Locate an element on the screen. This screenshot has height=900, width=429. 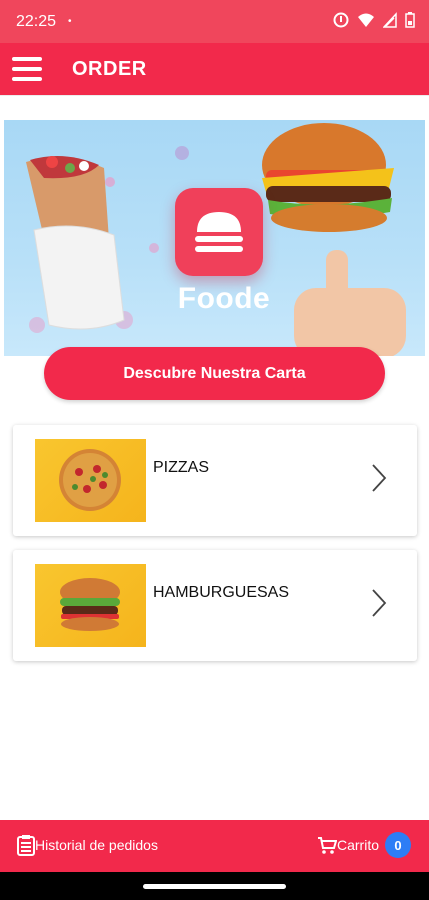
wifi-icon is located at coordinates (366, 20).